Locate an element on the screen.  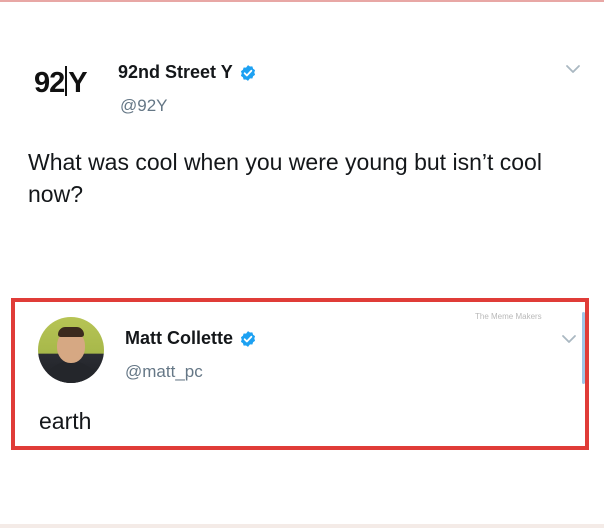
display-name-text: Matt Collette is located at coordinates (179, 338).